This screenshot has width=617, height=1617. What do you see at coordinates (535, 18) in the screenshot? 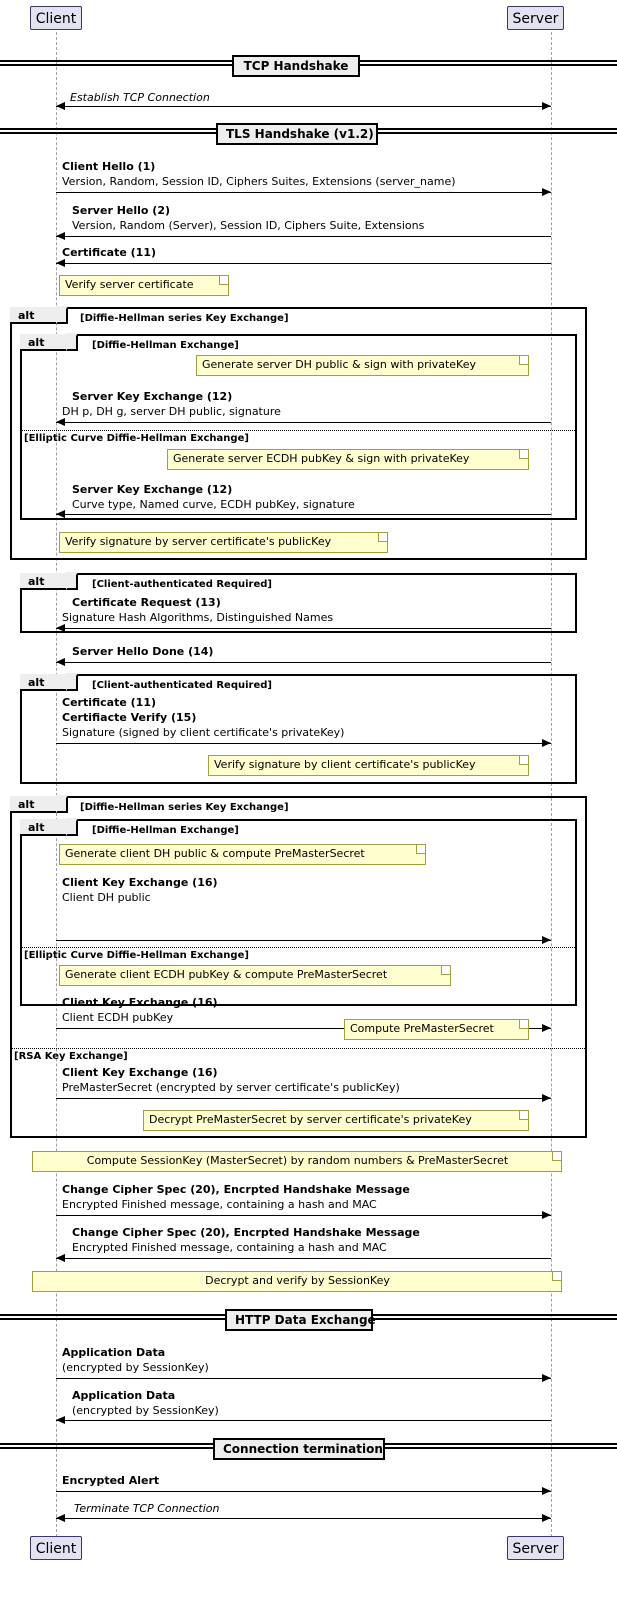
I see `participant-server-top: Server` at bounding box center [535, 18].